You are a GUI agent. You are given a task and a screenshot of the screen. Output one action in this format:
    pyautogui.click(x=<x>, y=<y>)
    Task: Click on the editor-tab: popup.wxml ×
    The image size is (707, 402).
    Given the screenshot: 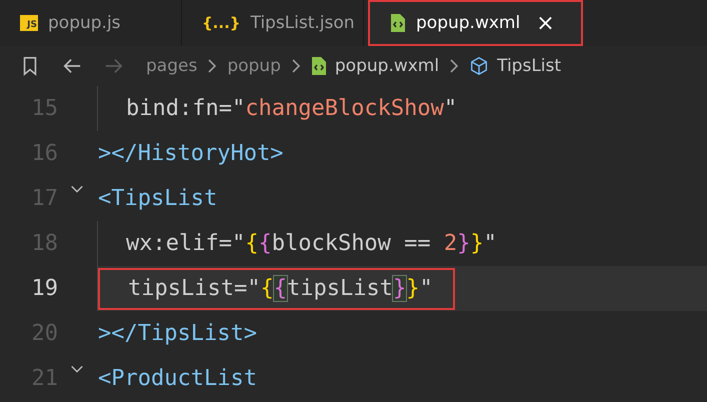 What is the action you would take?
    pyautogui.click(x=475, y=23)
    